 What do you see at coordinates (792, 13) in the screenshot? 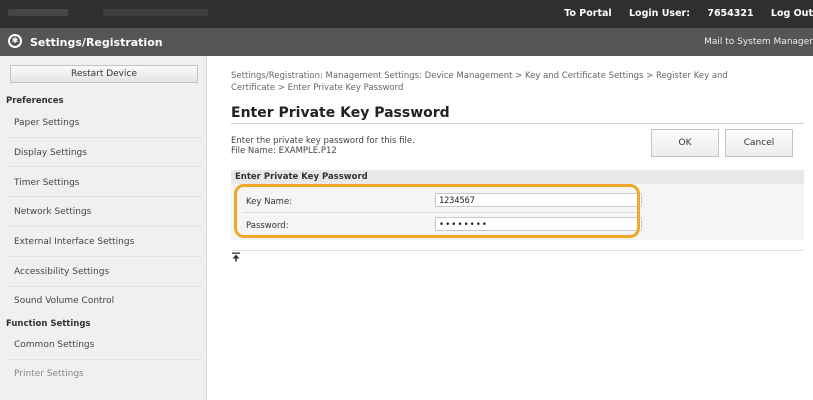
I see `logout-link: Log Out` at bounding box center [792, 13].